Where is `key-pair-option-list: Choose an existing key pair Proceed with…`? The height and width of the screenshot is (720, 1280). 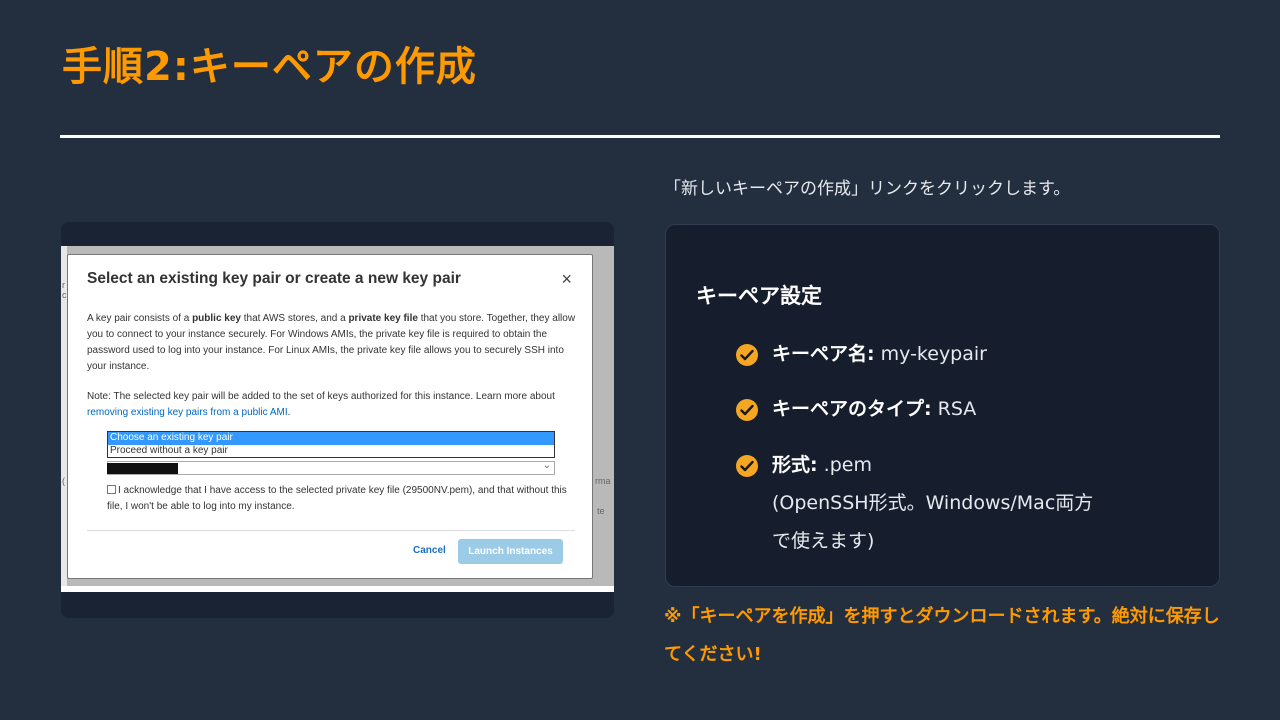
key-pair-option-list: Choose an existing key pair Proceed with… is located at coordinates (331, 444).